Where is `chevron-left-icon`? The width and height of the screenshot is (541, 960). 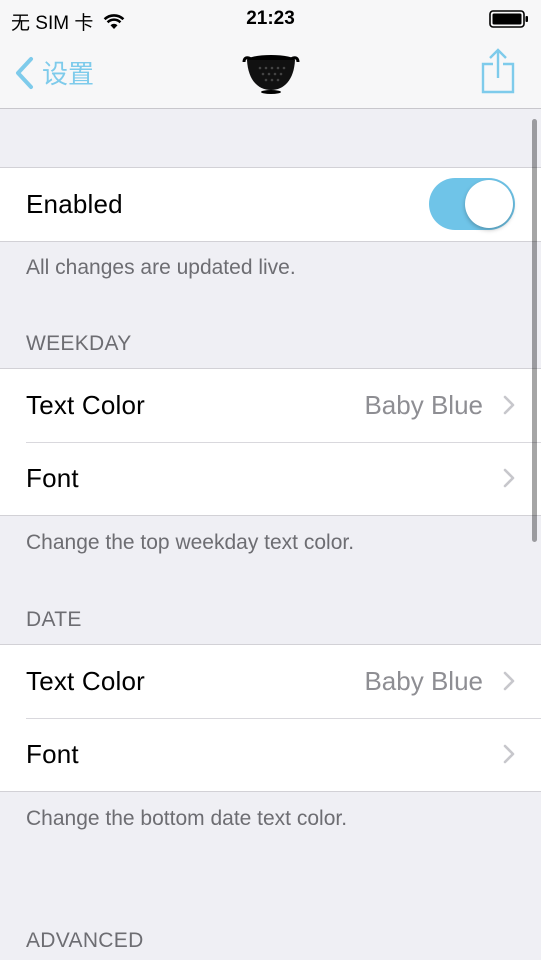
chevron-left-icon is located at coordinates (24, 72).